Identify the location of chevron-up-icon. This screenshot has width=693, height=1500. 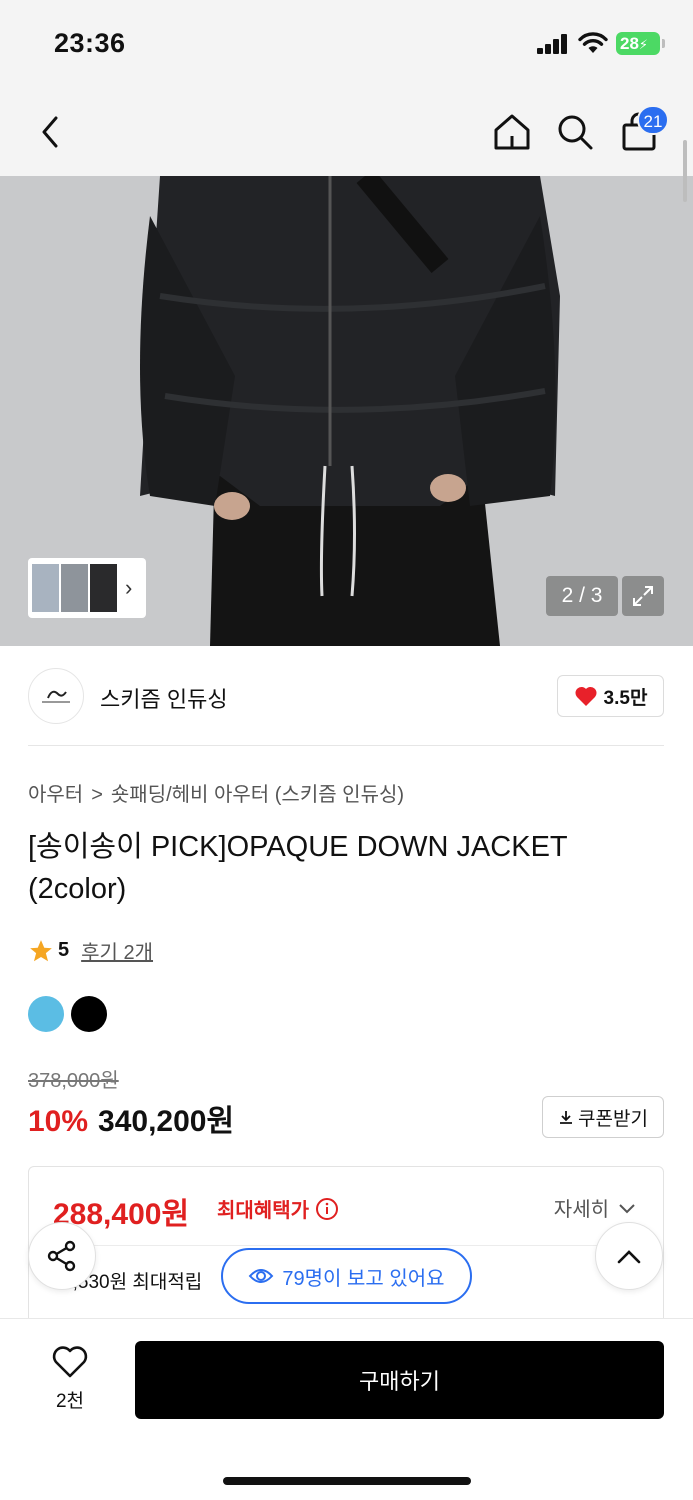
(629, 1257).